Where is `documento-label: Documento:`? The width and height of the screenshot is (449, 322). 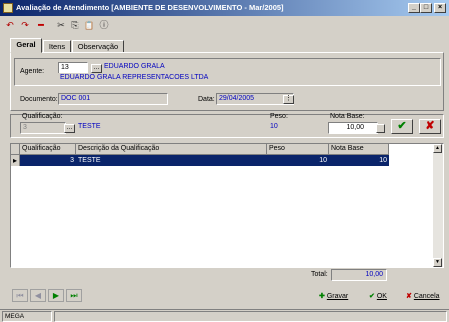
documento-label: Documento: is located at coordinates (39, 99).